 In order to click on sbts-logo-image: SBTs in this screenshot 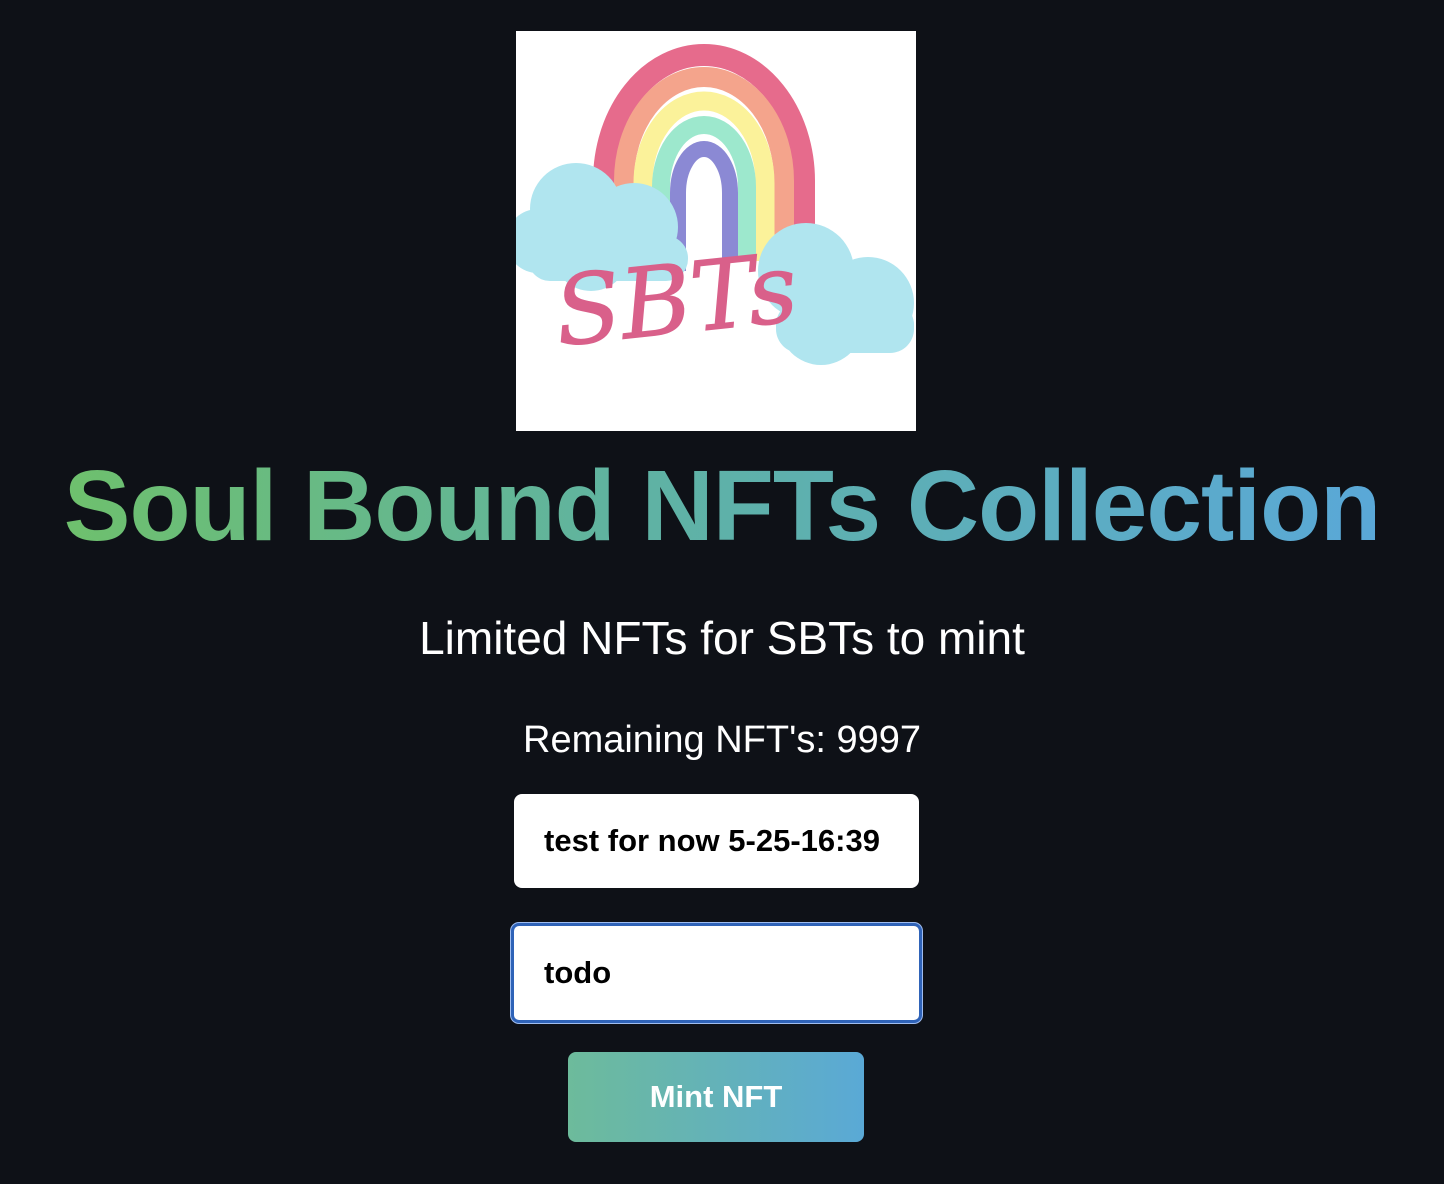, I will do `click(716, 231)`.